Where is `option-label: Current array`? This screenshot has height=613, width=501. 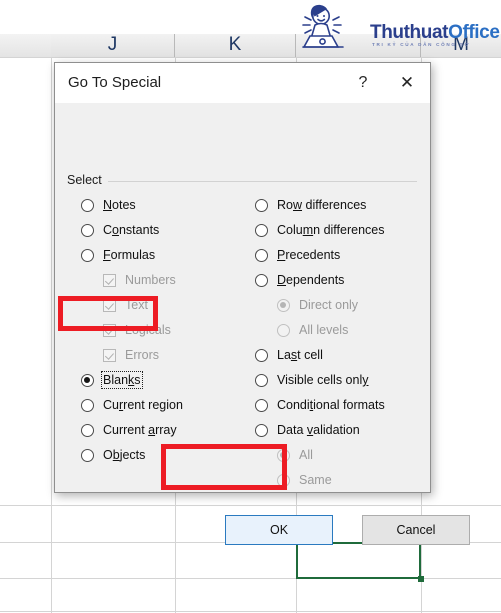
option-label: Current array is located at coordinates (140, 430).